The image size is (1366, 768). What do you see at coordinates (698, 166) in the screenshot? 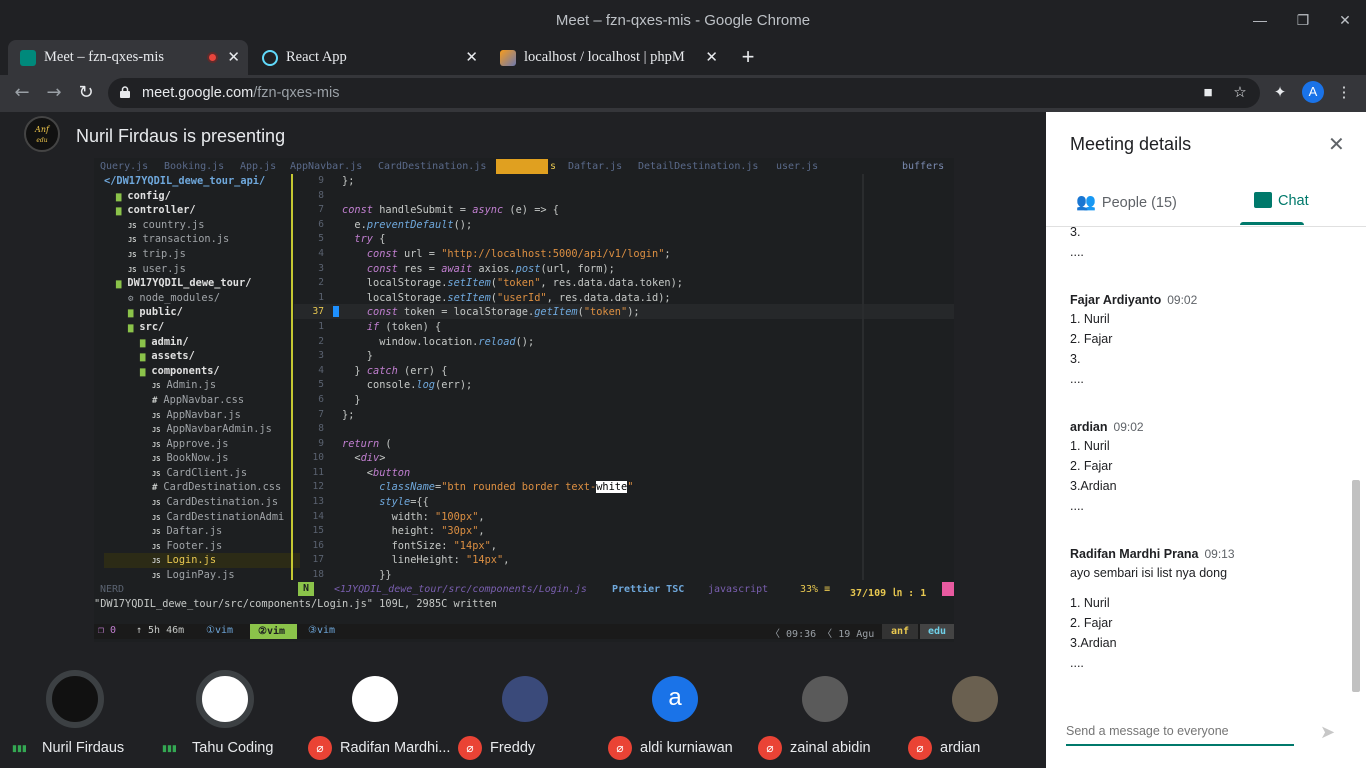
I see `vim-buffer-tab: DetailDestination.js` at bounding box center [698, 166].